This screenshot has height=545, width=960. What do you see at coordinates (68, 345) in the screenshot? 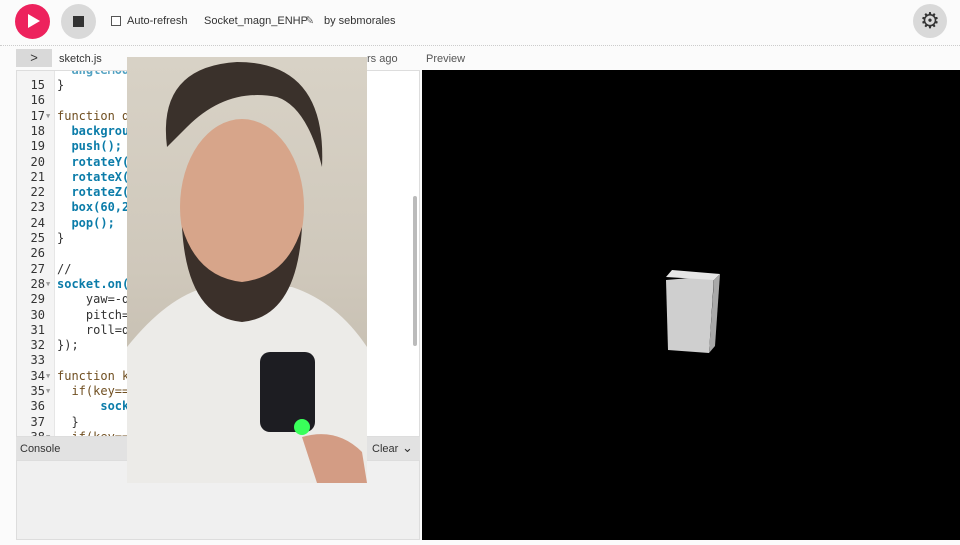
I see `code-text: });` at bounding box center [68, 345].